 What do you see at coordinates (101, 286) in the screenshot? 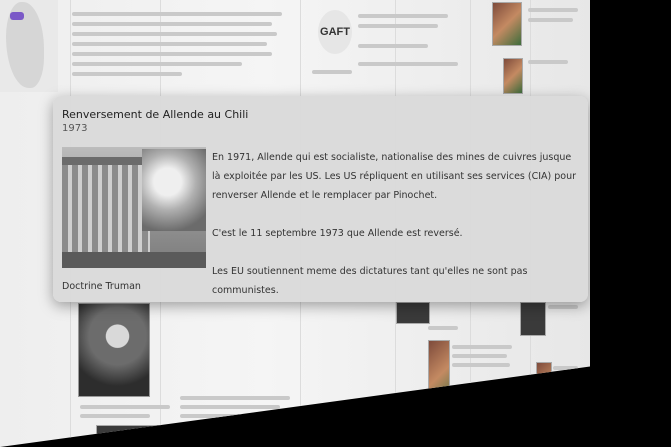
I see `event-related-doctrine: Doctrine Truman` at bounding box center [101, 286].